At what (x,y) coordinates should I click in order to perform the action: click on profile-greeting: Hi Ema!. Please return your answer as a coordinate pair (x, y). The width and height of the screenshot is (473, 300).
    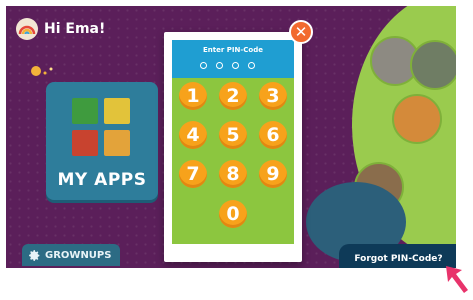
    Looking at the image, I should click on (60, 29).